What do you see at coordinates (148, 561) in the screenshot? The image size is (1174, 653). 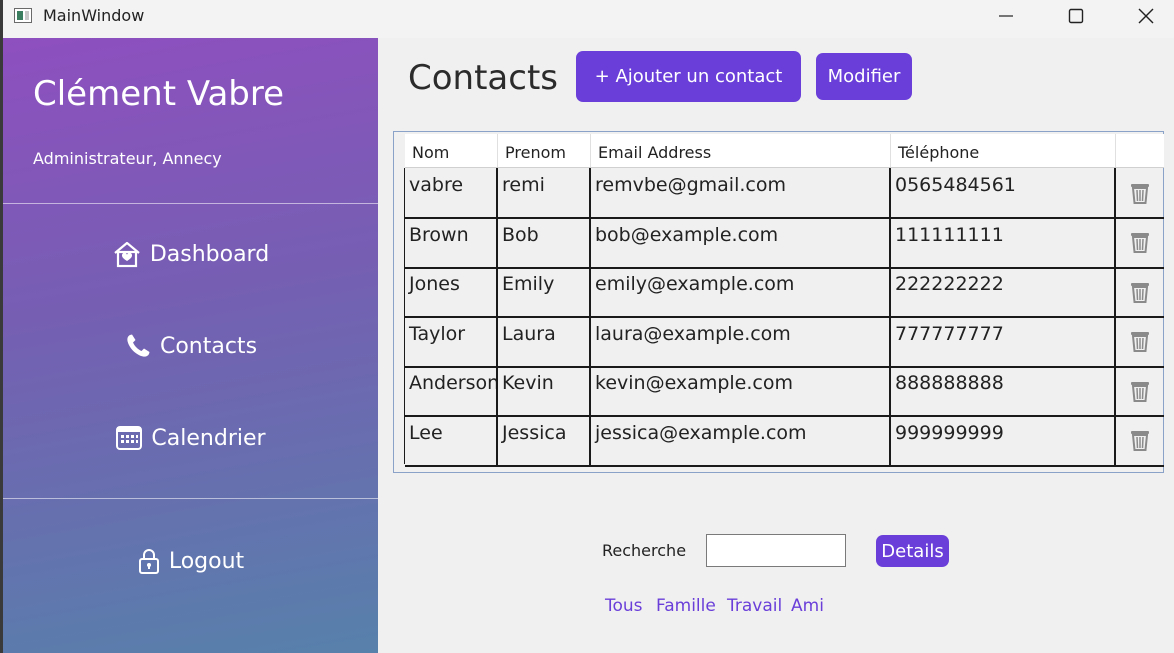 I see `lock-icon` at bounding box center [148, 561].